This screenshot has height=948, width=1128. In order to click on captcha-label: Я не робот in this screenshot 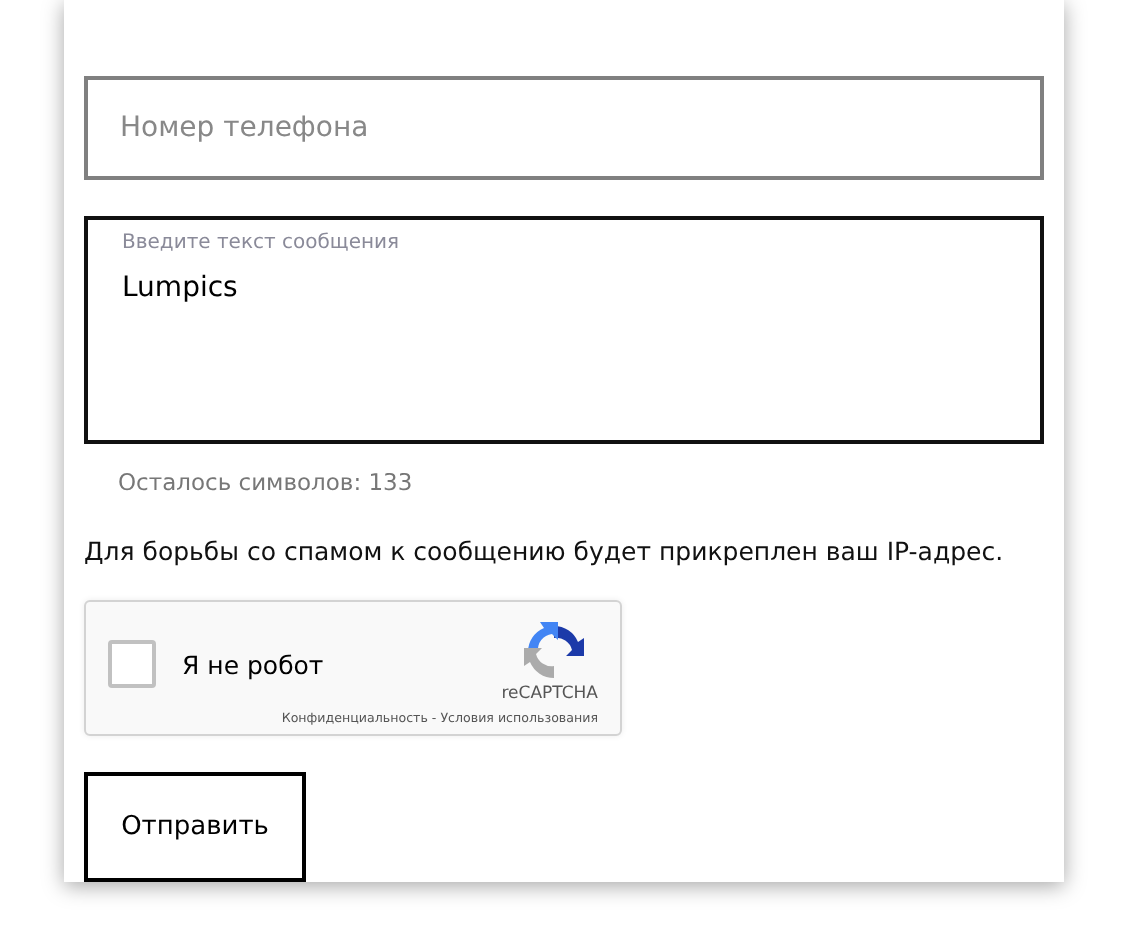, I will do `click(253, 665)`.